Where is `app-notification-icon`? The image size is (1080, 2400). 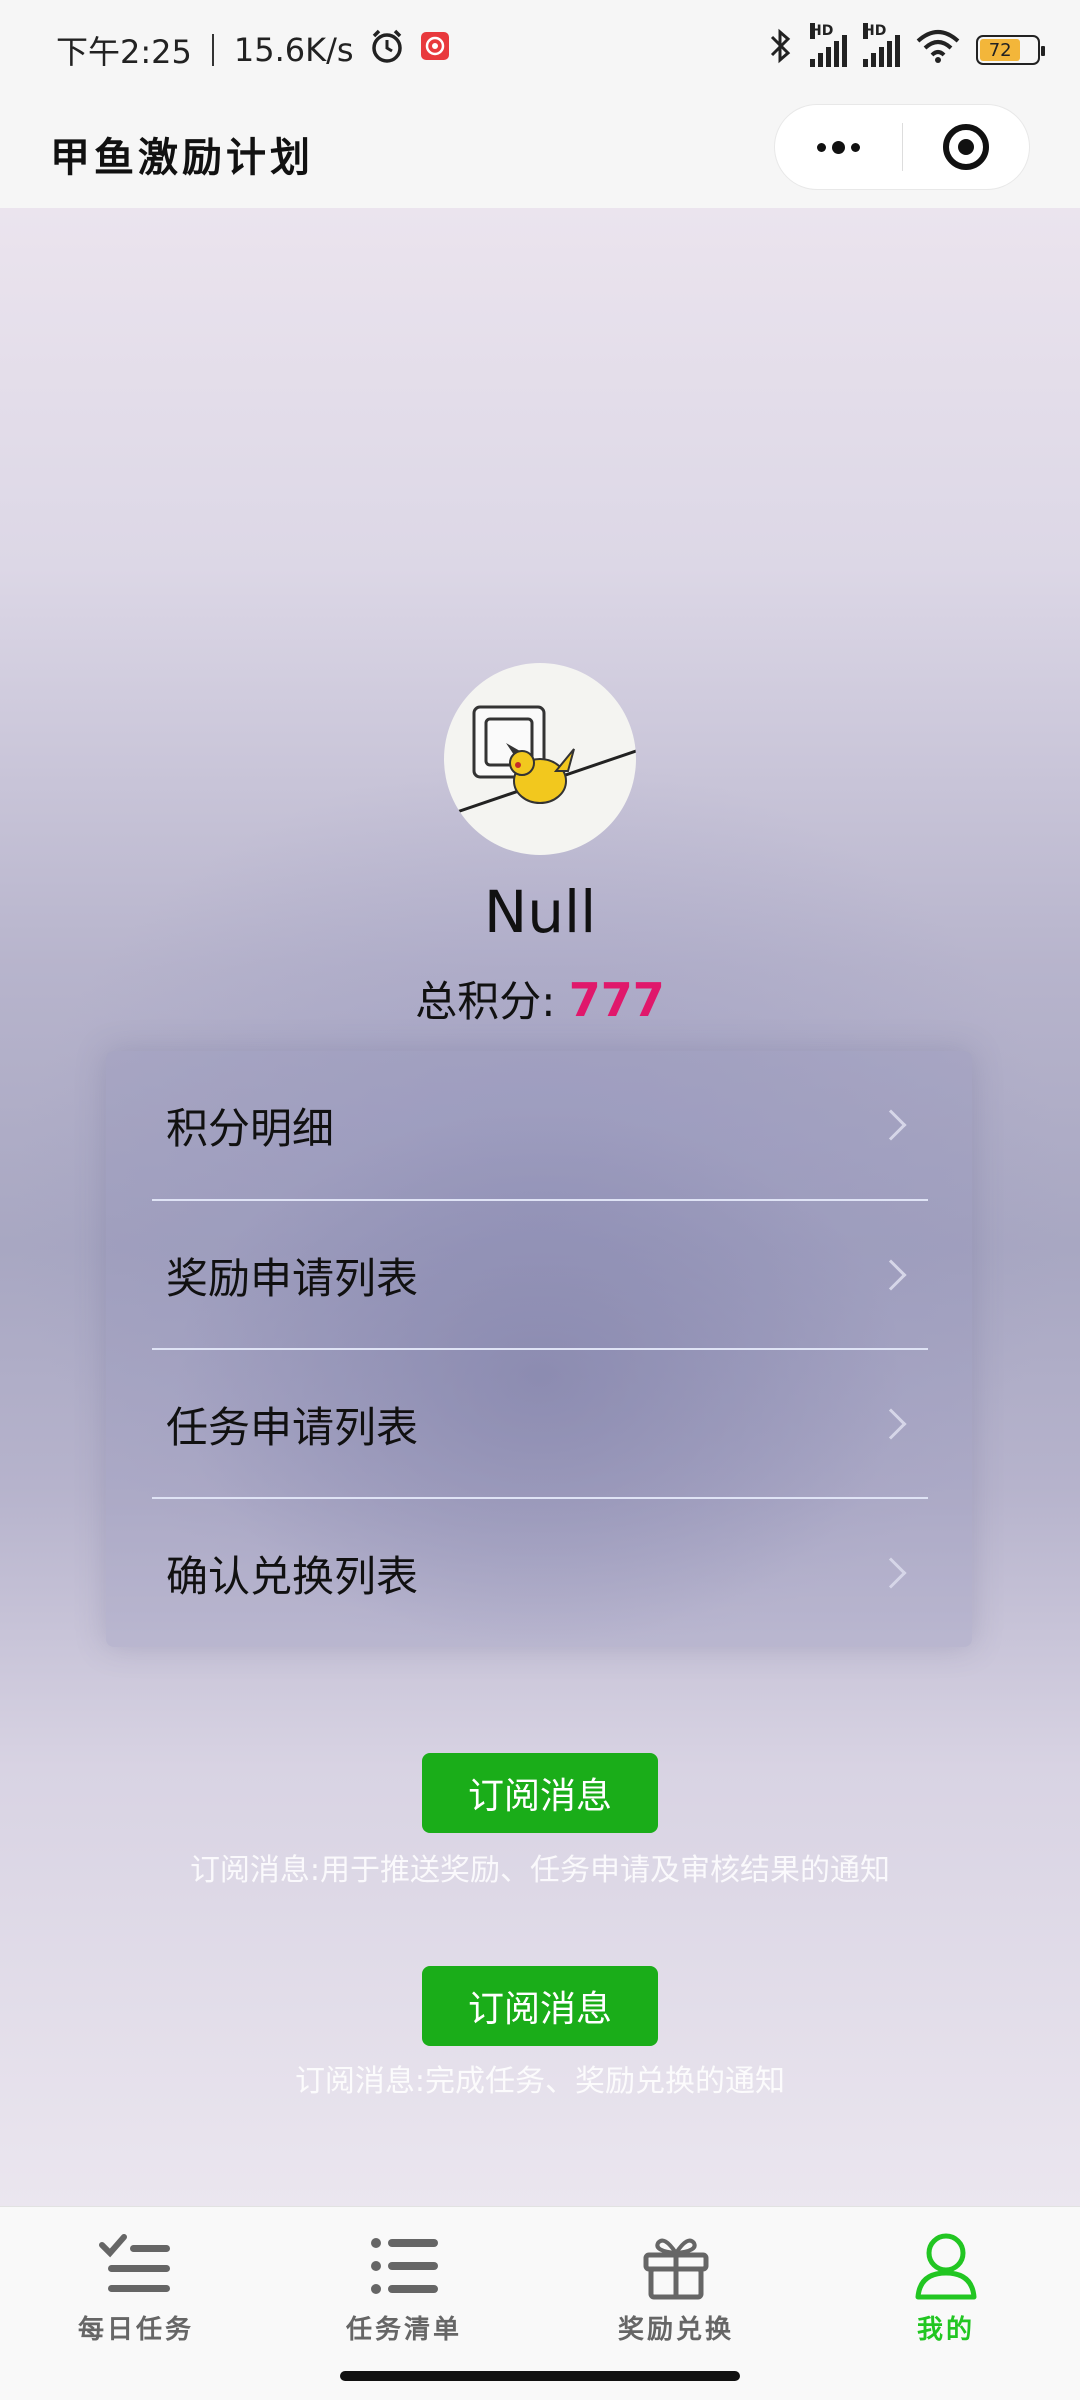
app-notification-icon is located at coordinates (435, 50).